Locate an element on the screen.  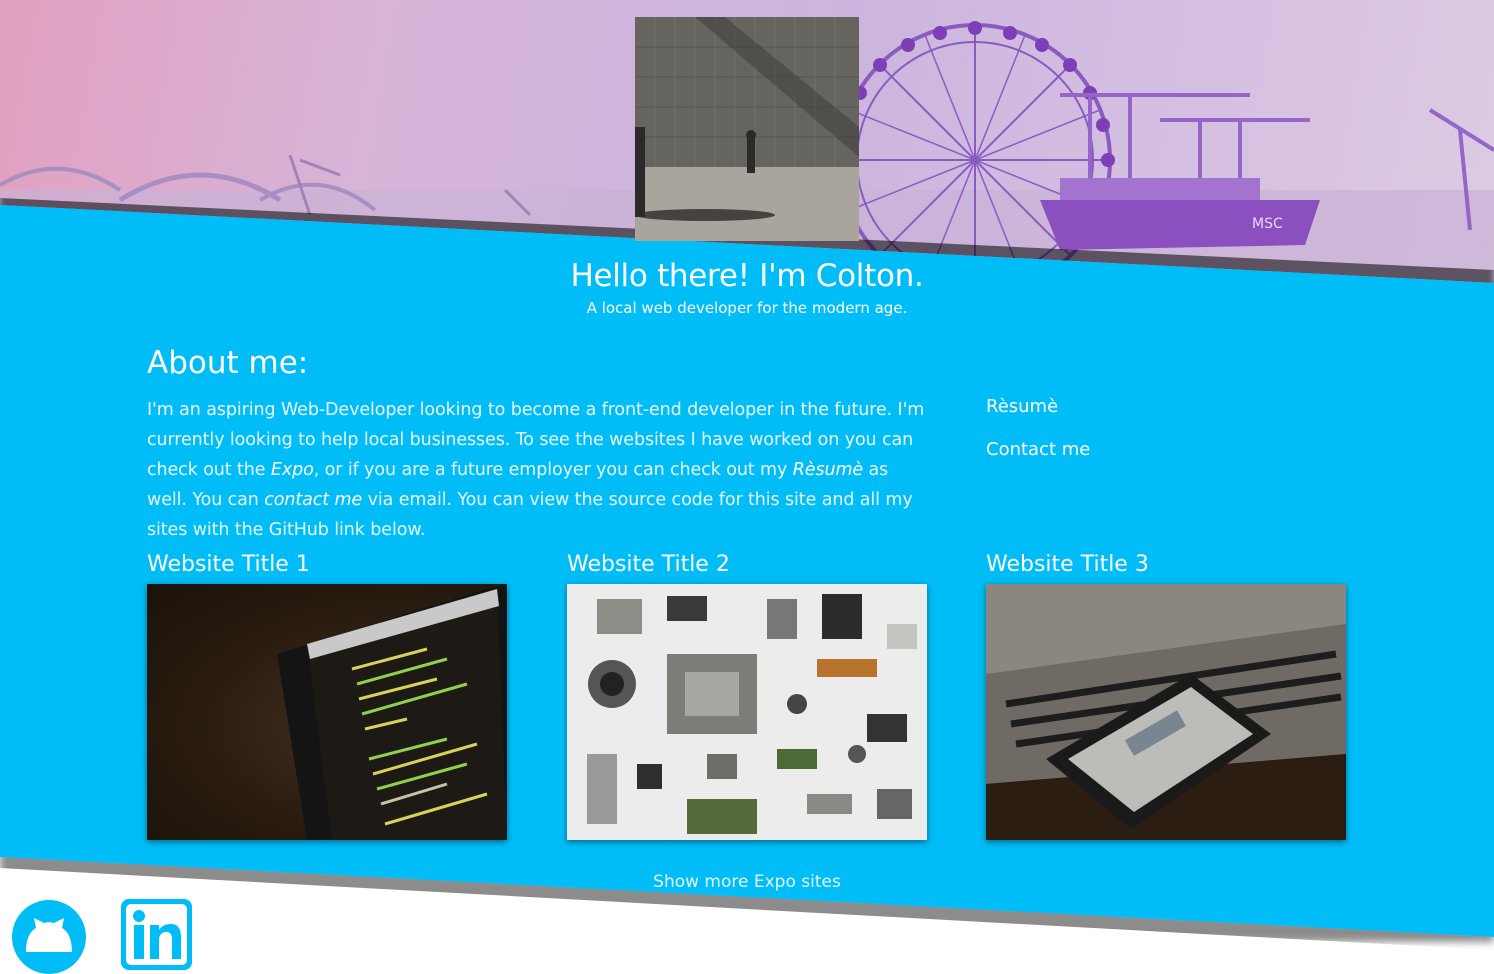
project-card: Website Title 2 is located at coordinates (747, 694).